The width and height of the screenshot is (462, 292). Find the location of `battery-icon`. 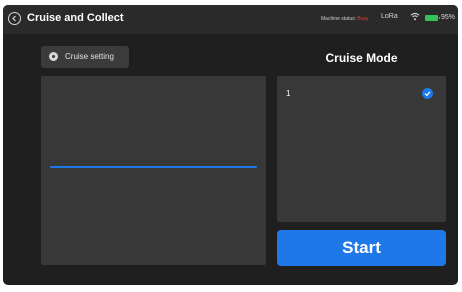

battery-icon is located at coordinates (432, 18).